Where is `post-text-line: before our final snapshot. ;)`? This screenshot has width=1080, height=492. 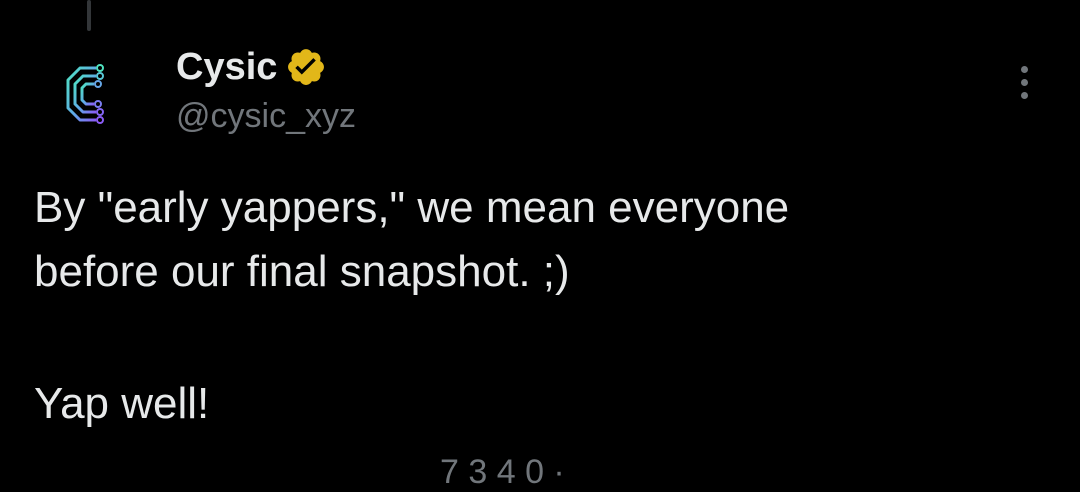 post-text-line: before our final snapshot. ;) is located at coordinates (302, 271).